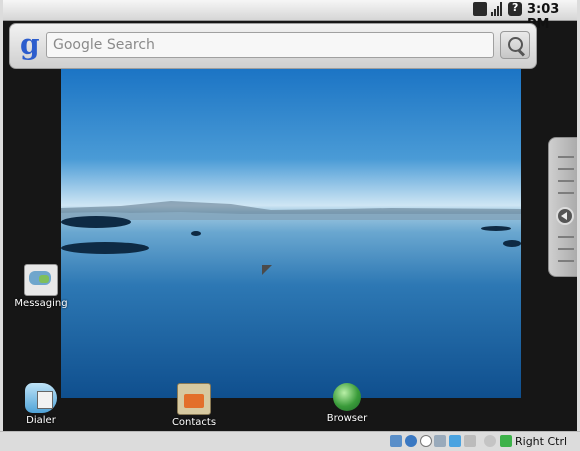 Image resolution: width=580 pixels, height=451 pixels. I want to click on dialer-icon, so click(41, 398).